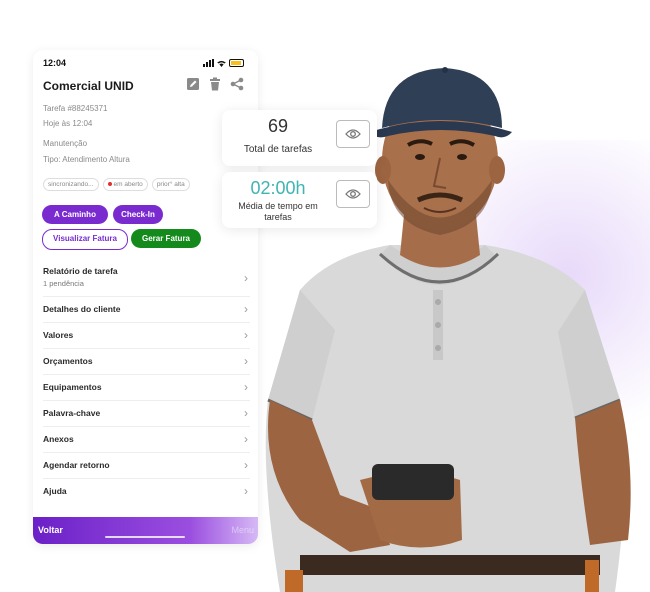 This screenshot has height=592, width=650. What do you see at coordinates (72, 387) in the screenshot?
I see `menu-item-label: Equipamentos` at bounding box center [72, 387].